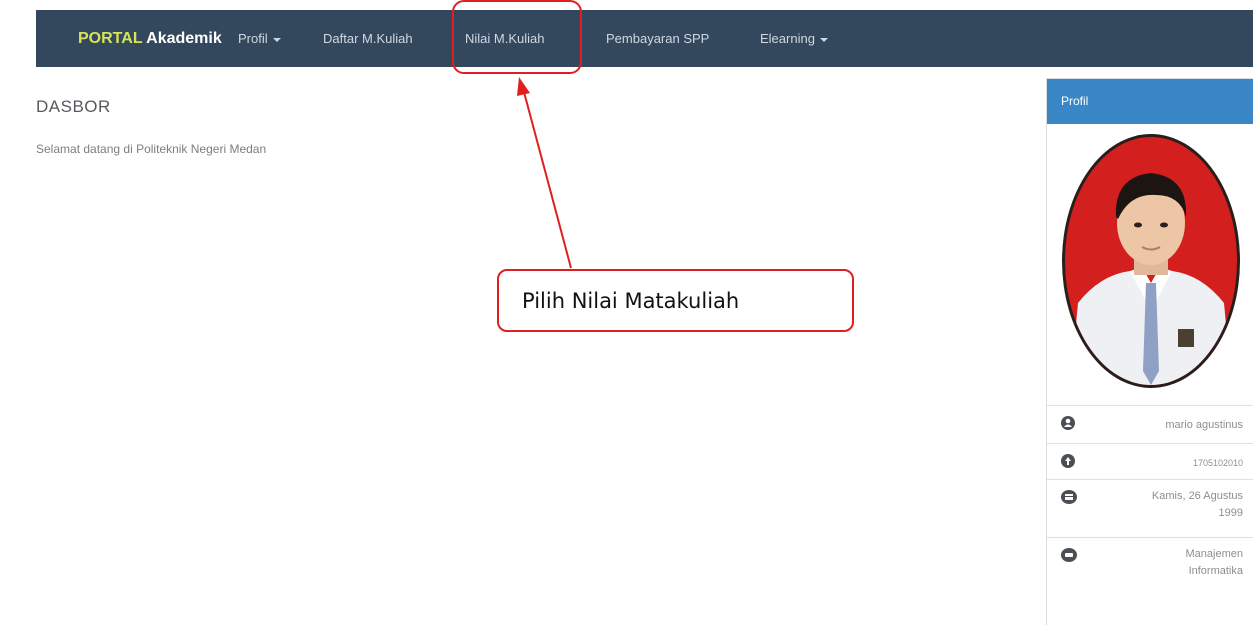 The image size is (1253, 628). I want to click on annotation-callout: Pilih Nilai Matakuliah, so click(675, 300).